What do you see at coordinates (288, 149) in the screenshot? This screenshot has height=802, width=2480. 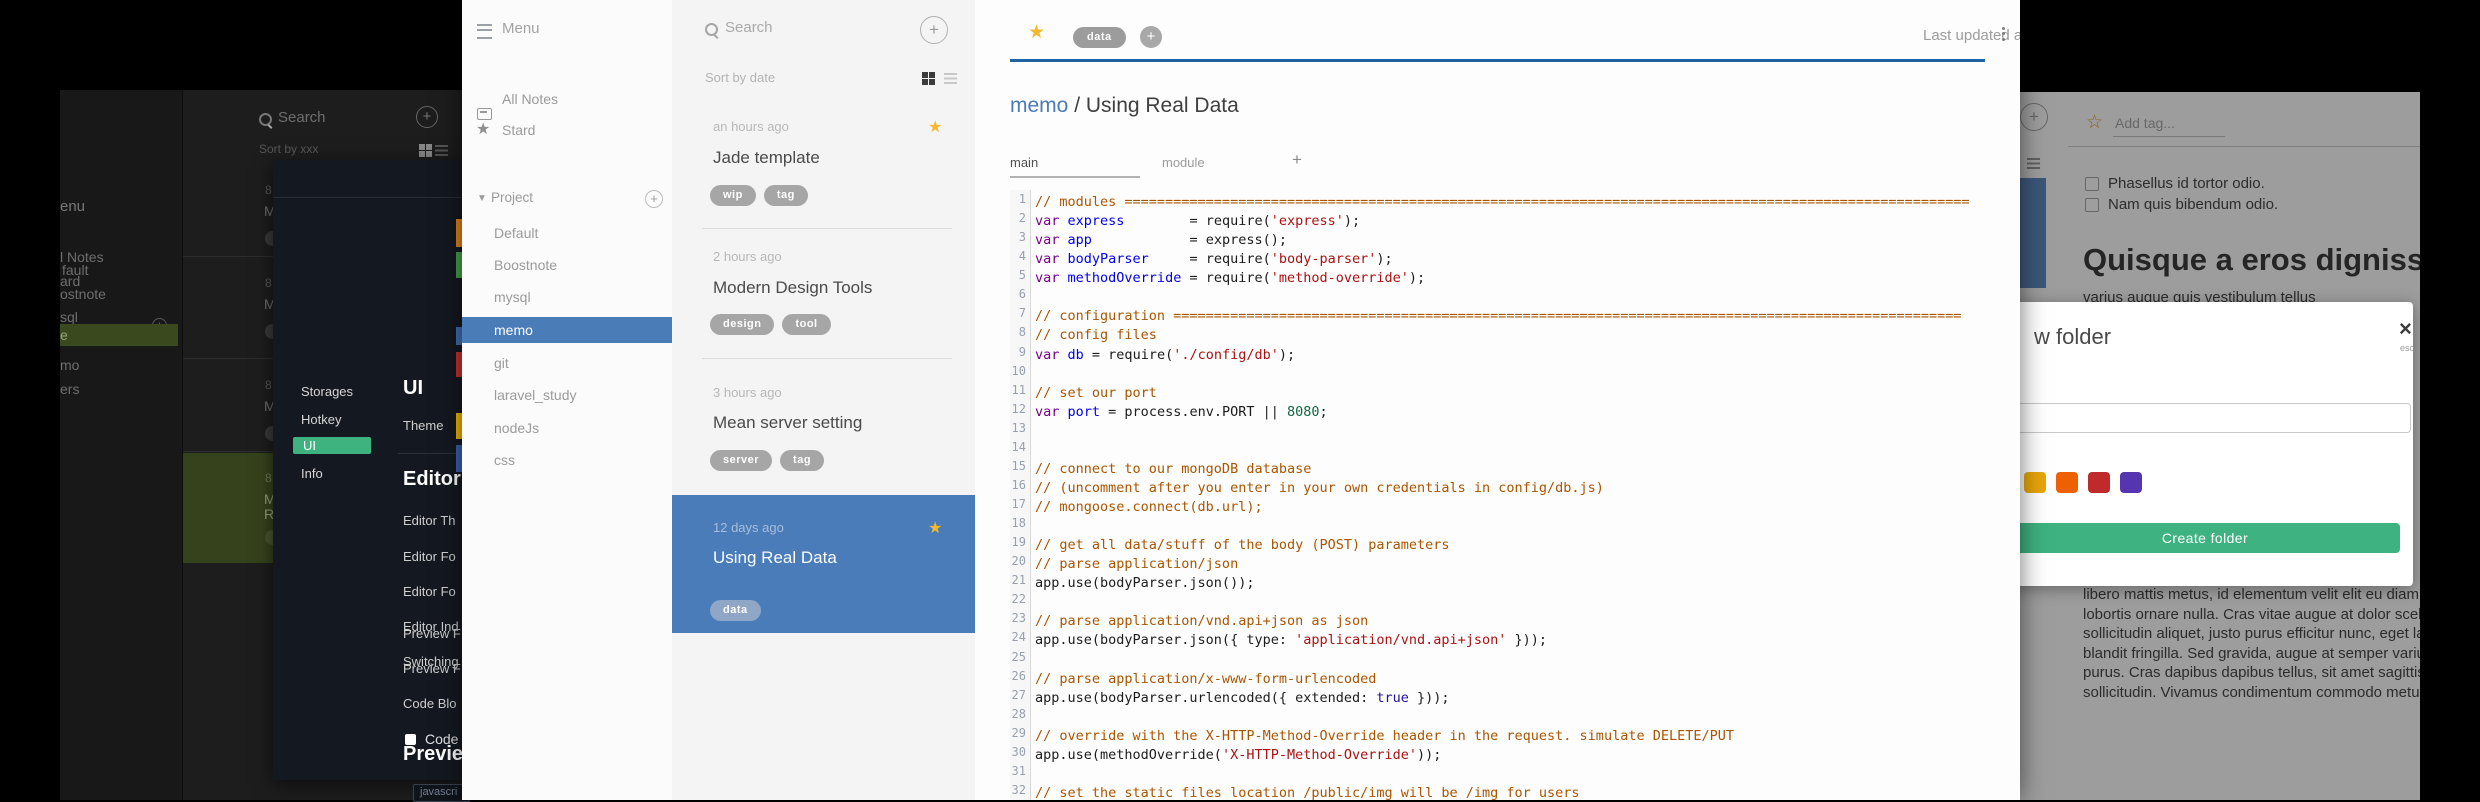 I see `dark-sort-label: Sort by xxx` at bounding box center [288, 149].